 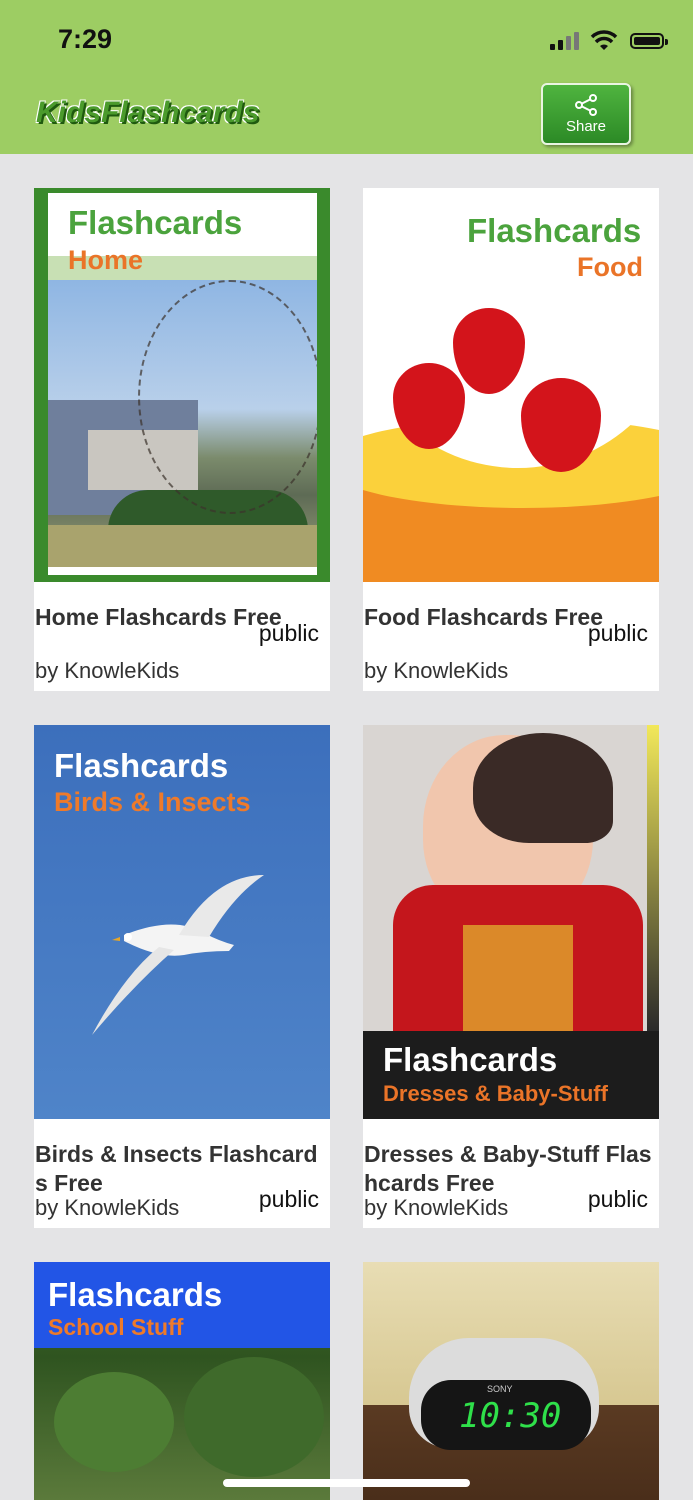 I want to click on clock-display: 10:30, so click(x=510, y=1416).